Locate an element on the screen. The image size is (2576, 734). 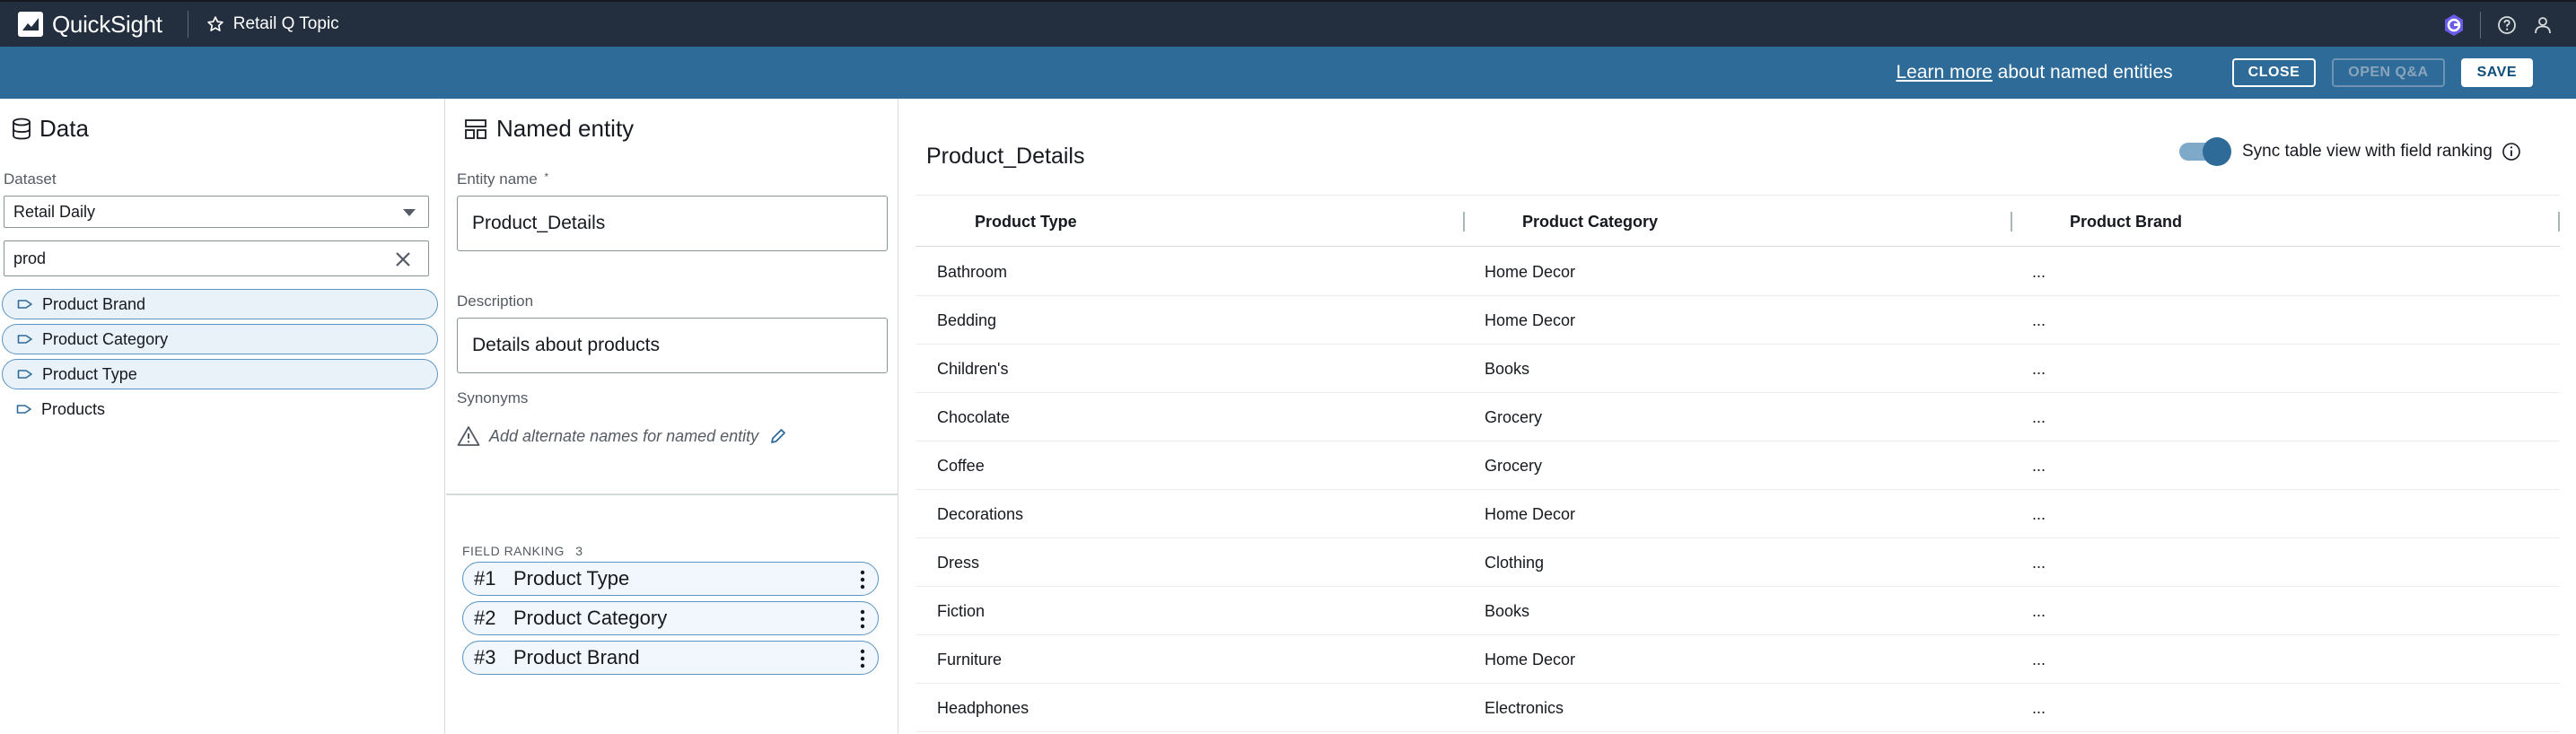
sync-toggle is located at coordinates (2205, 151).